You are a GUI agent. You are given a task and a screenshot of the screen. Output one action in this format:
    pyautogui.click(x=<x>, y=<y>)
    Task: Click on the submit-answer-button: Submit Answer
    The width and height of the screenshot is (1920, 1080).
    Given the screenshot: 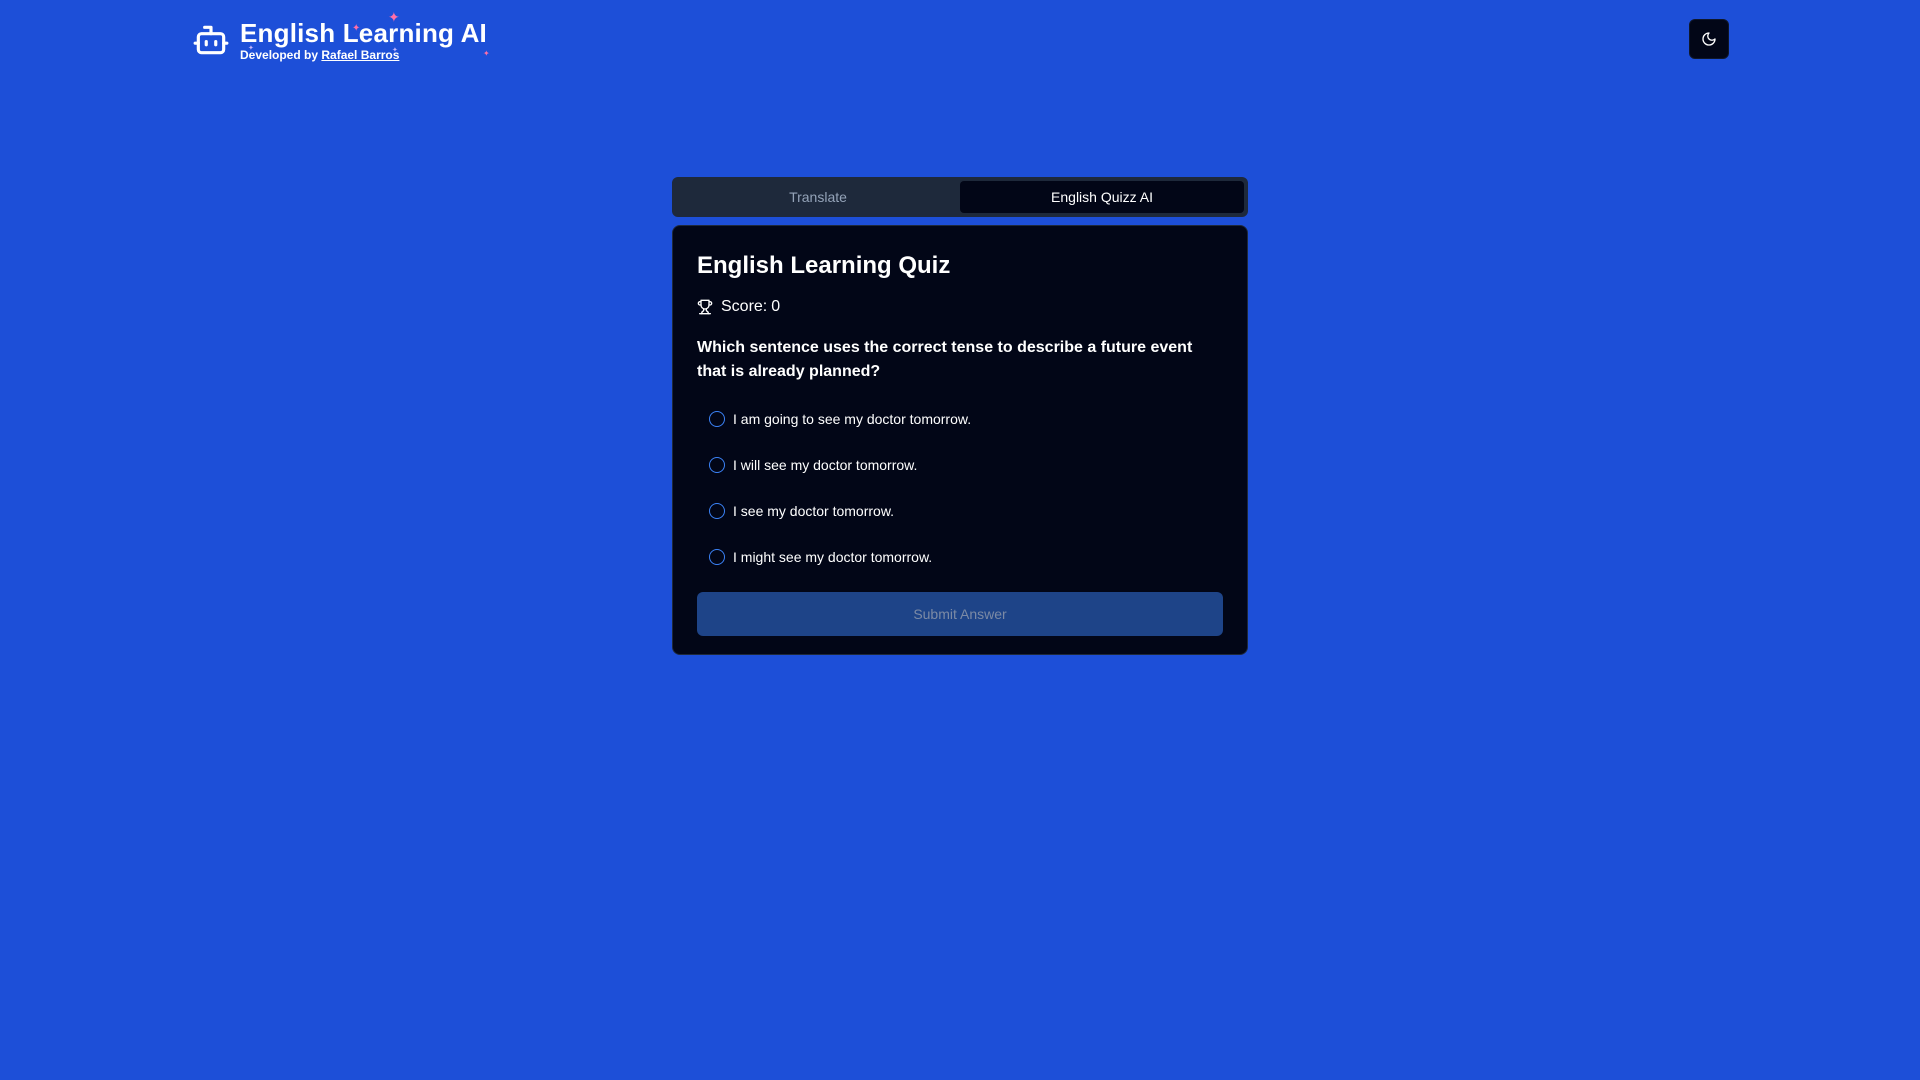 What is the action you would take?
    pyautogui.click(x=960, y=614)
    